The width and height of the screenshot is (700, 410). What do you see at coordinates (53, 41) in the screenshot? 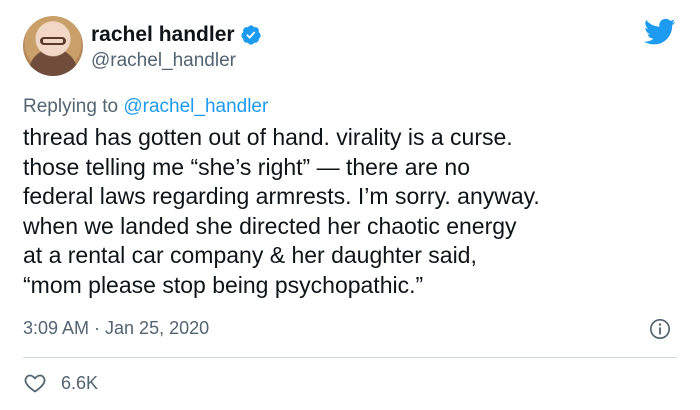
I see `avatar-glasses` at bounding box center [53, 41].